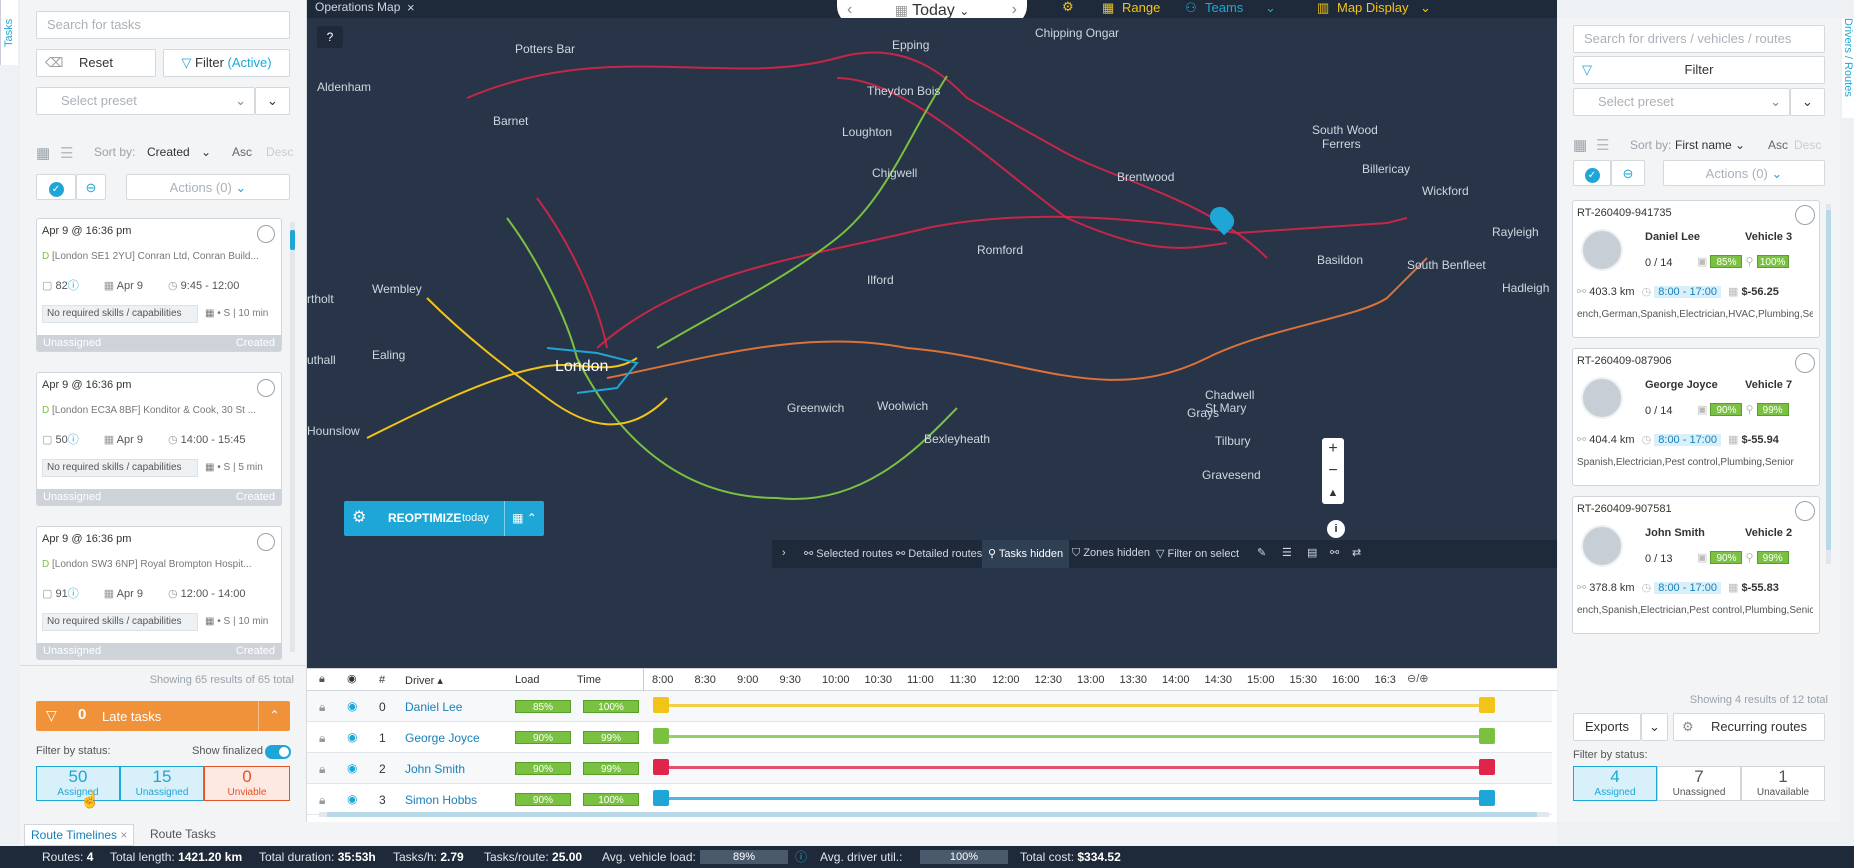  Describe the element at coordinates (357, 7) in the screenshot. I see `map-tab-title: Operations Map` at that location.